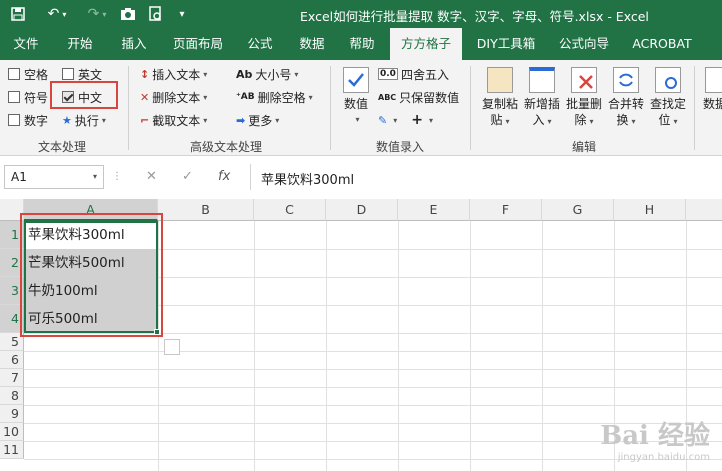  I want to click on formula-input: 苹果饮料300ml, so click(485, 177).